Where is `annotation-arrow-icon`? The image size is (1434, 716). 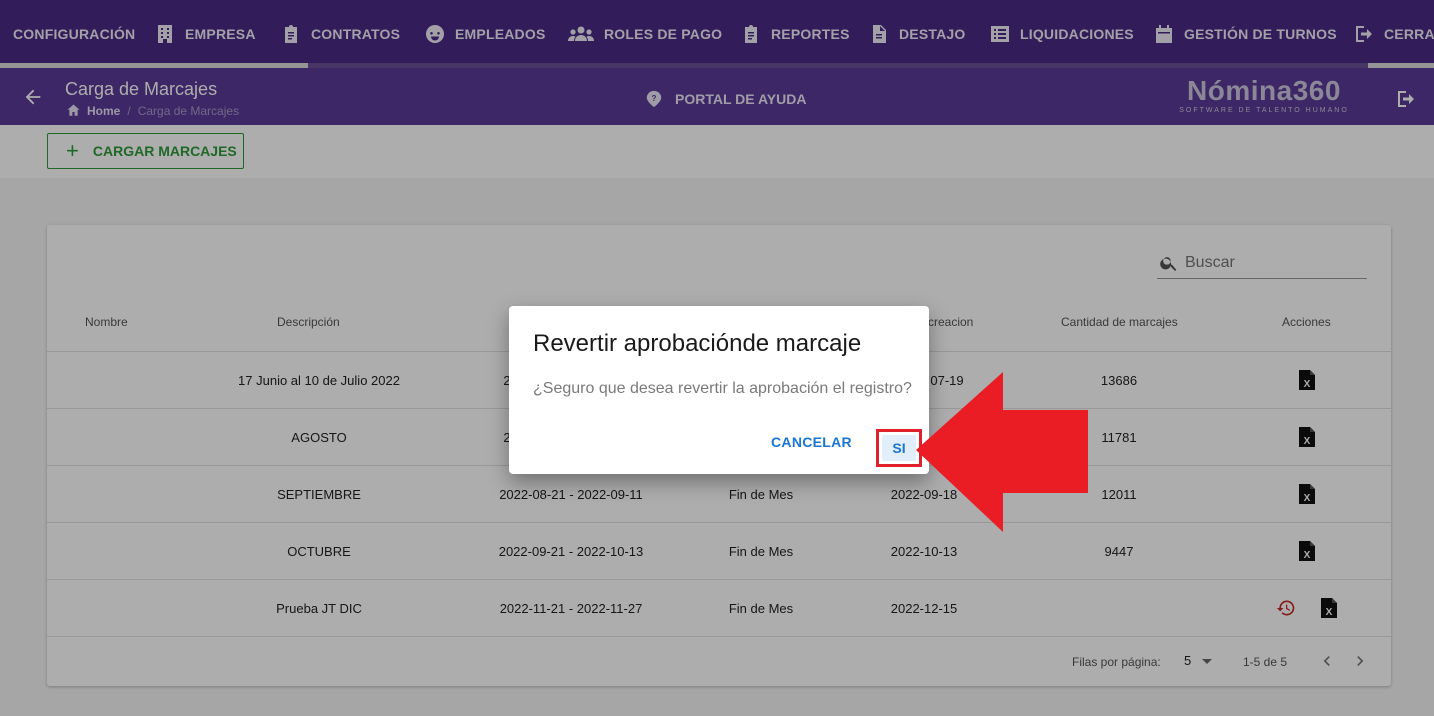 annotation-arrow-icon is located at coordinates (1002, 452).